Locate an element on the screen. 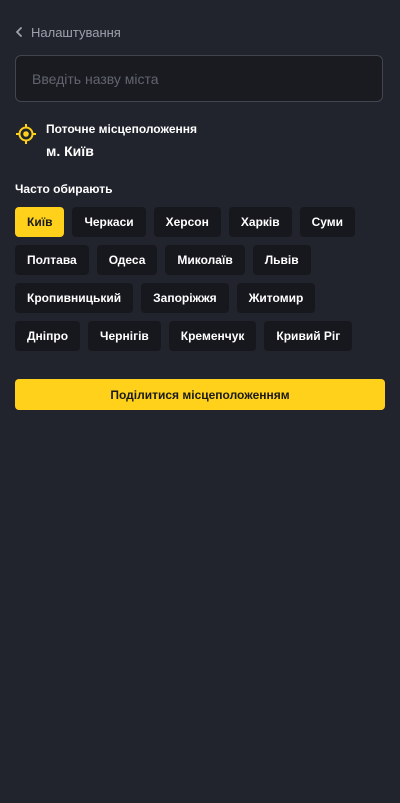 The width and height of the screenshot is (400, 803). city-search-input is located at coordinates (199, 78).